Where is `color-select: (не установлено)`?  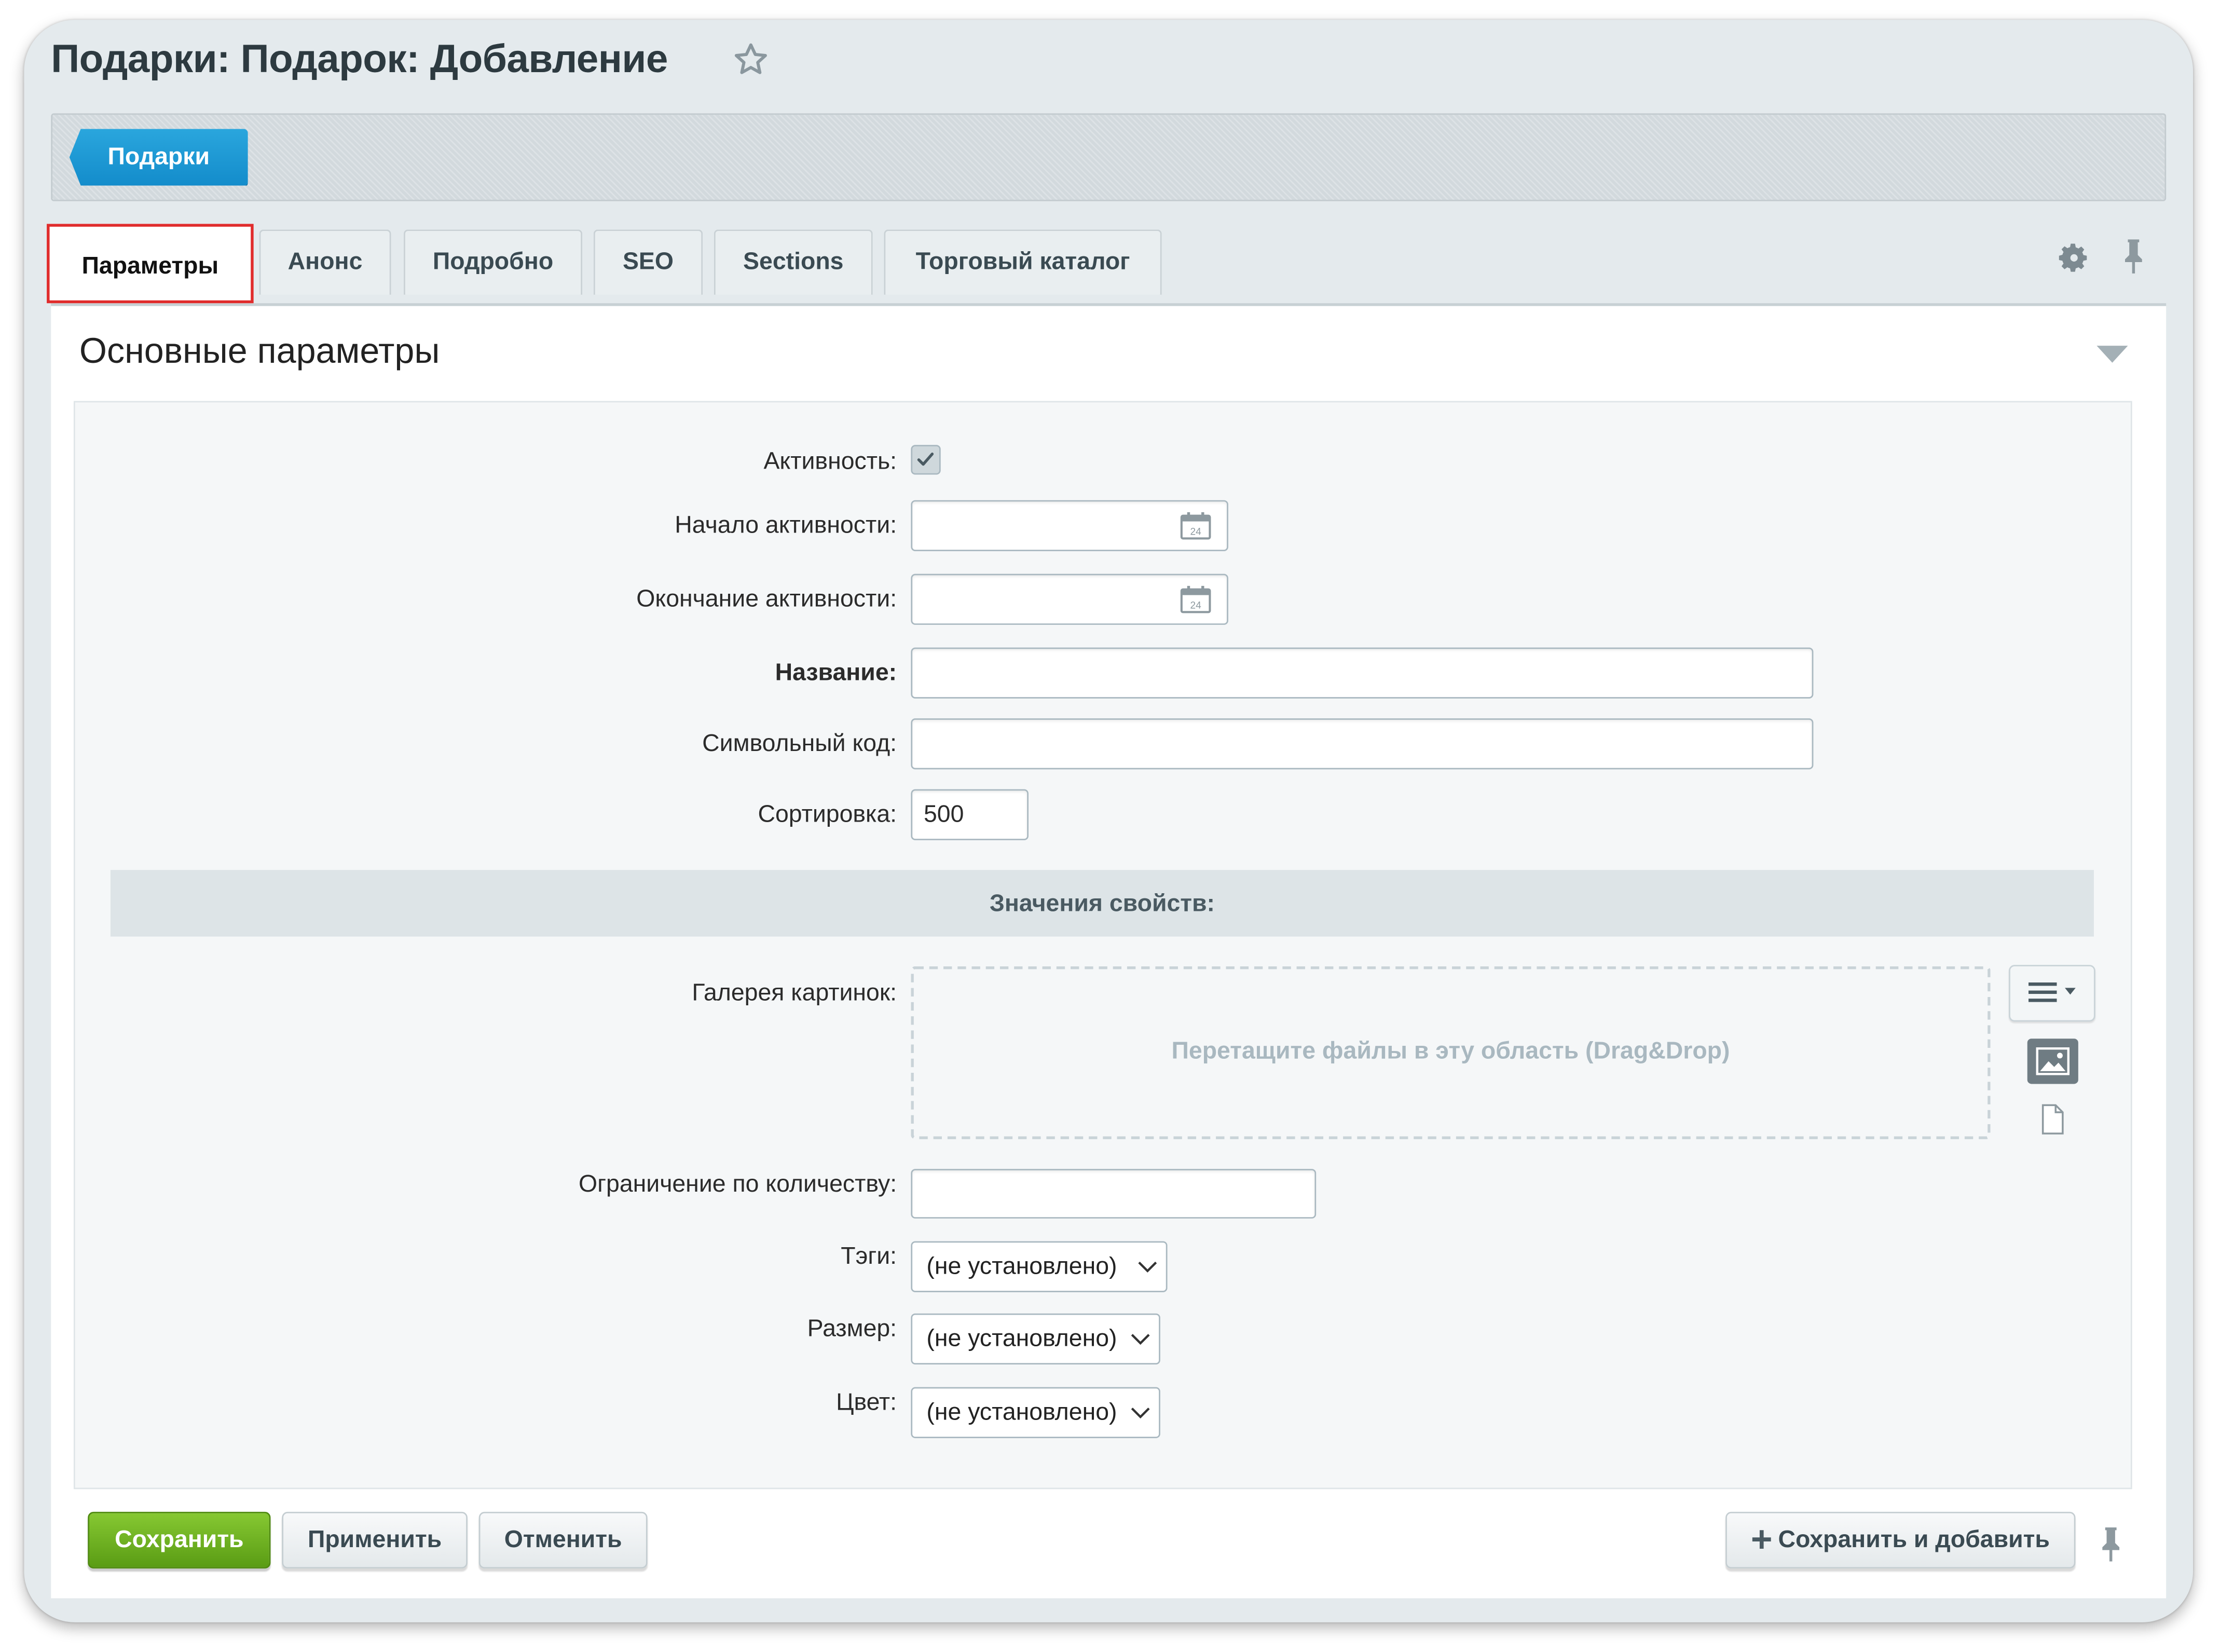
color-select: (не установлено) is located at coordinates (1035, 1412).